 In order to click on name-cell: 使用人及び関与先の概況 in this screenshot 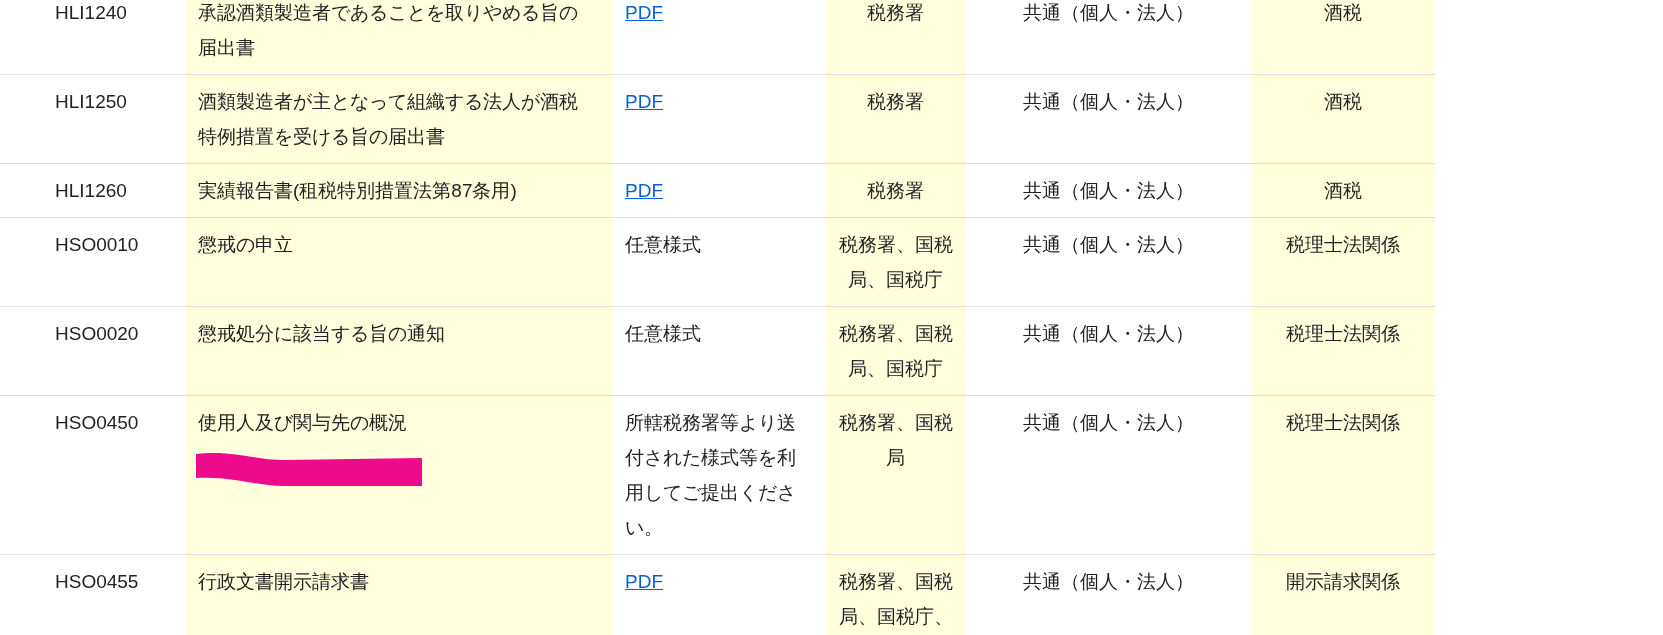, I will do `click(399, 475)`.